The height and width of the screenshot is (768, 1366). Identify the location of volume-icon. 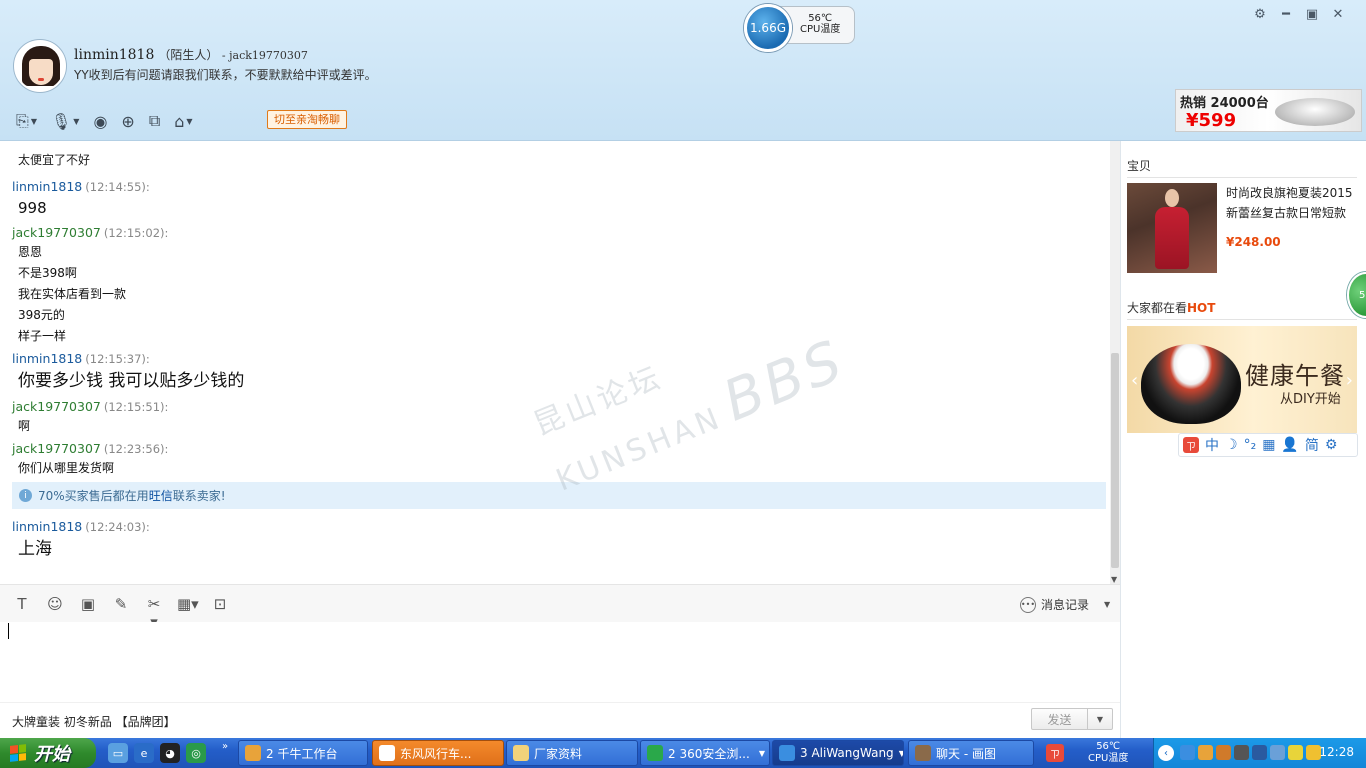
(1295, 752).